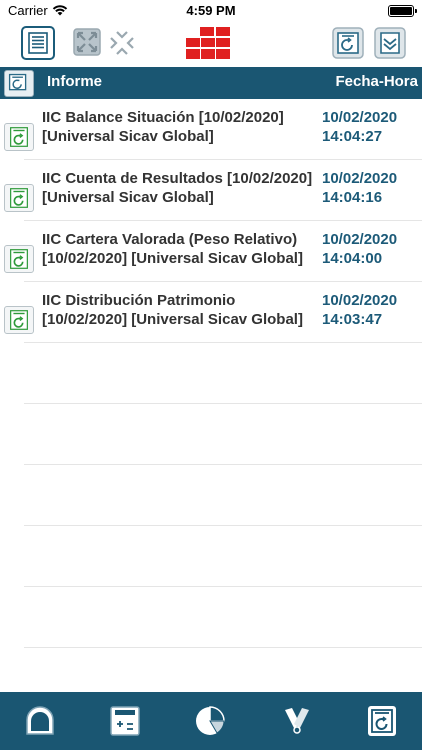 The image size is (422, 750). Describe the element at coordinates (352, 319) in the screenshot. I see `report-time: 14:03:47` at that location.